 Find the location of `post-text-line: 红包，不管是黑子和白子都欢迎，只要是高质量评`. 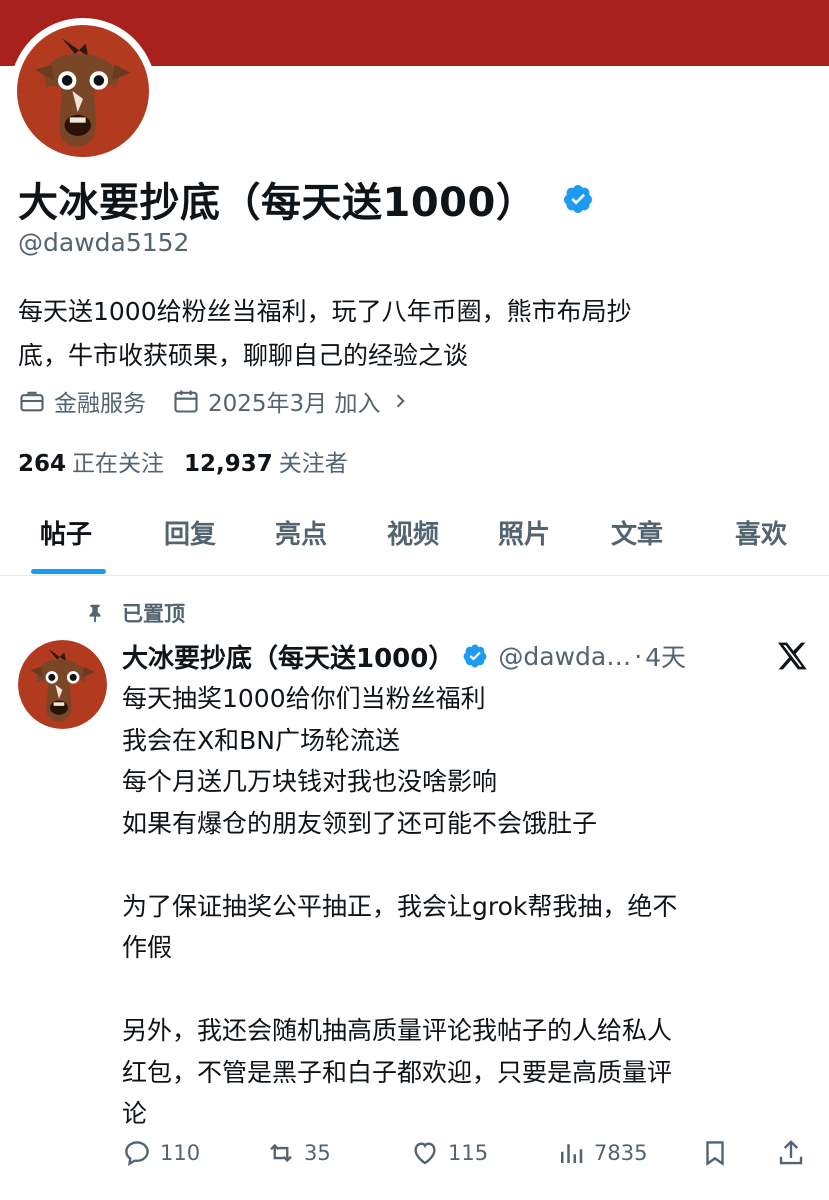

post-text-line: 红包，不管是黑子和白子都欢迎，只要是高质量评 is located at coordinates (397, 1072).